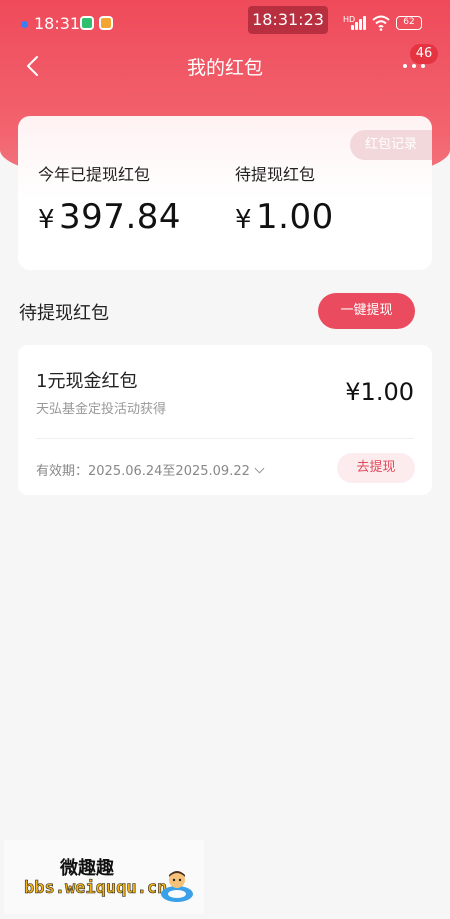  What do you see at coordinates (87, 868) in the screenshot?
I see `watermark-title: 微趣趣` at bounding box center [87, 868].